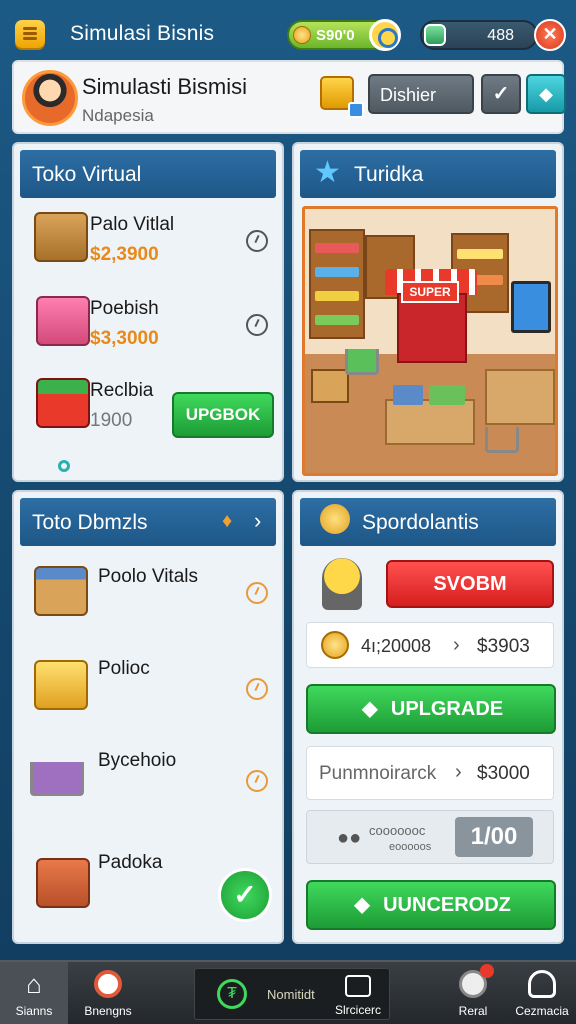 The height and width of the screenshot is (1024, 576). Describe the element at coordinates (111, 420) in the screenshot. I see `item-price: 1900` at that location.